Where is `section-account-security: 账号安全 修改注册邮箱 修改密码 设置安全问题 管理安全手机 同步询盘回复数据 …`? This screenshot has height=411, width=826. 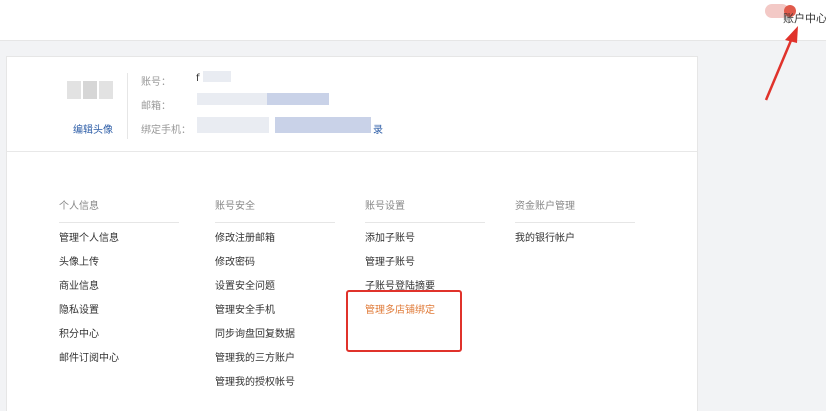
section-account-security: 账号安全 修改注册邮箱 修改密码 设置安全问题 管理安全手机 同步询盘回复数据 … is located at coordinates (275, 297).